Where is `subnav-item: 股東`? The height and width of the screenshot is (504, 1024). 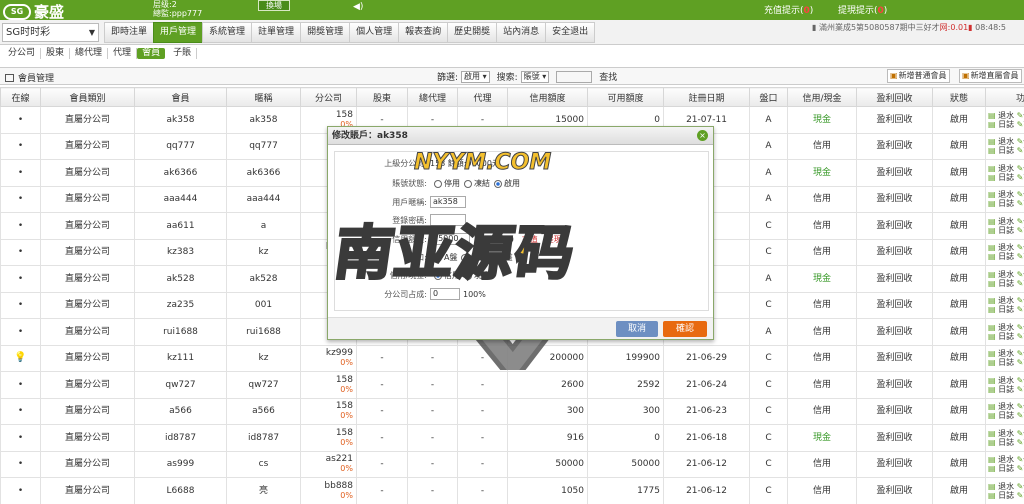
subnav-item: 股東 is located at coordinates (56, 53).